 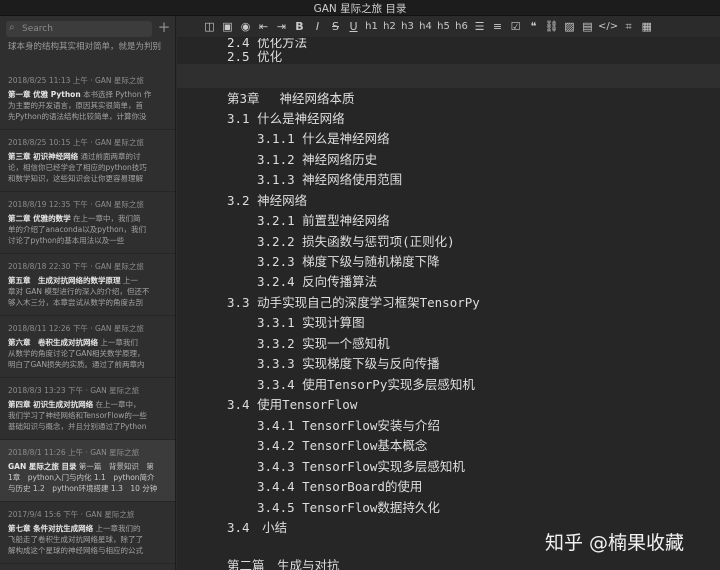 I want to click on document-line: 3.3.2 实现一个感知机, so click(x=323, y=342).